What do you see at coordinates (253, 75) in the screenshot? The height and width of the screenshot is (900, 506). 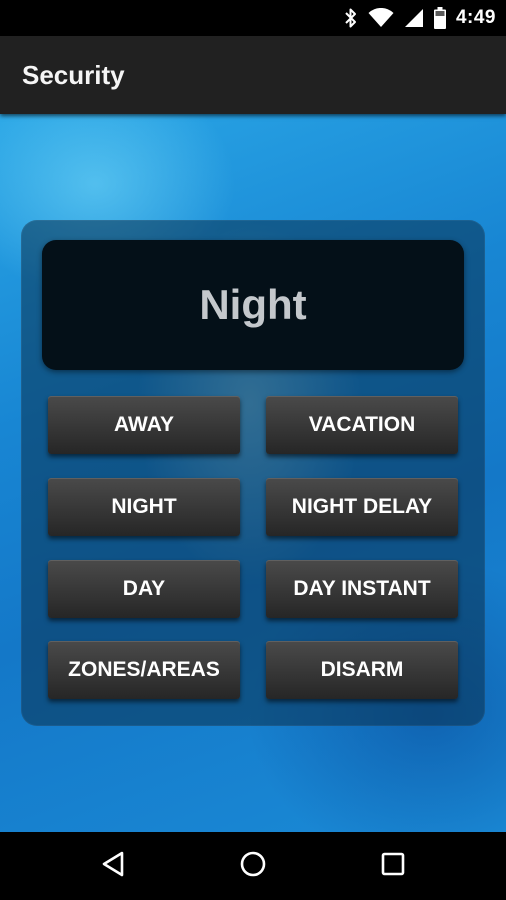 I see `app-bar: Security` at bounding box center [253, 75].